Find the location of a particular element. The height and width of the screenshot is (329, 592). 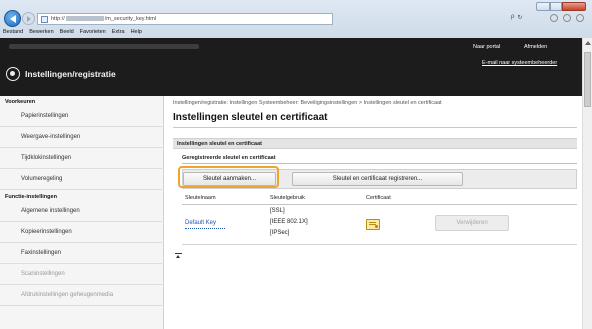

logout-link: Afmelden is located at coordinates (535, 47).